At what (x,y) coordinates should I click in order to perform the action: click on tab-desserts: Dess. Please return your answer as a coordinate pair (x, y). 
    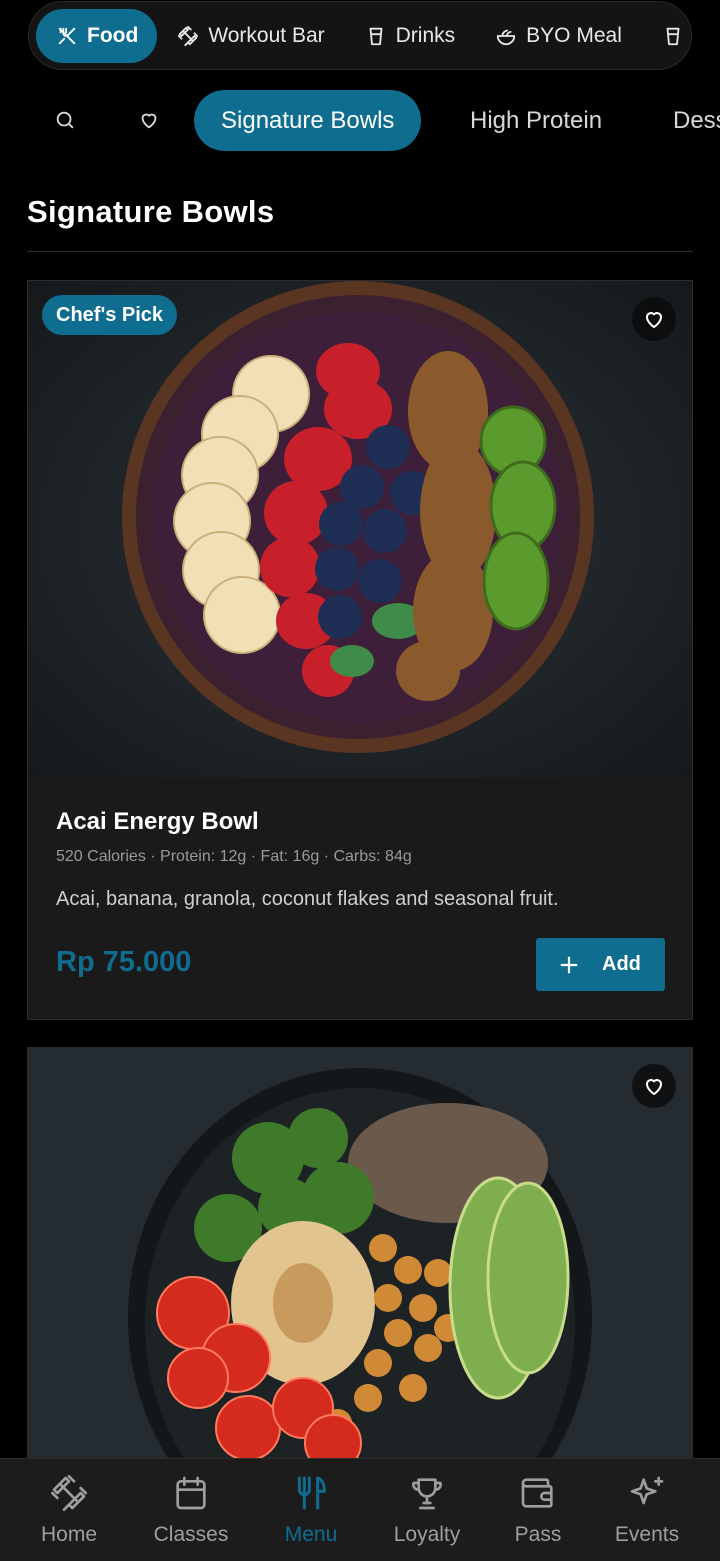
    Looking at the image, I should click on (696, 120).